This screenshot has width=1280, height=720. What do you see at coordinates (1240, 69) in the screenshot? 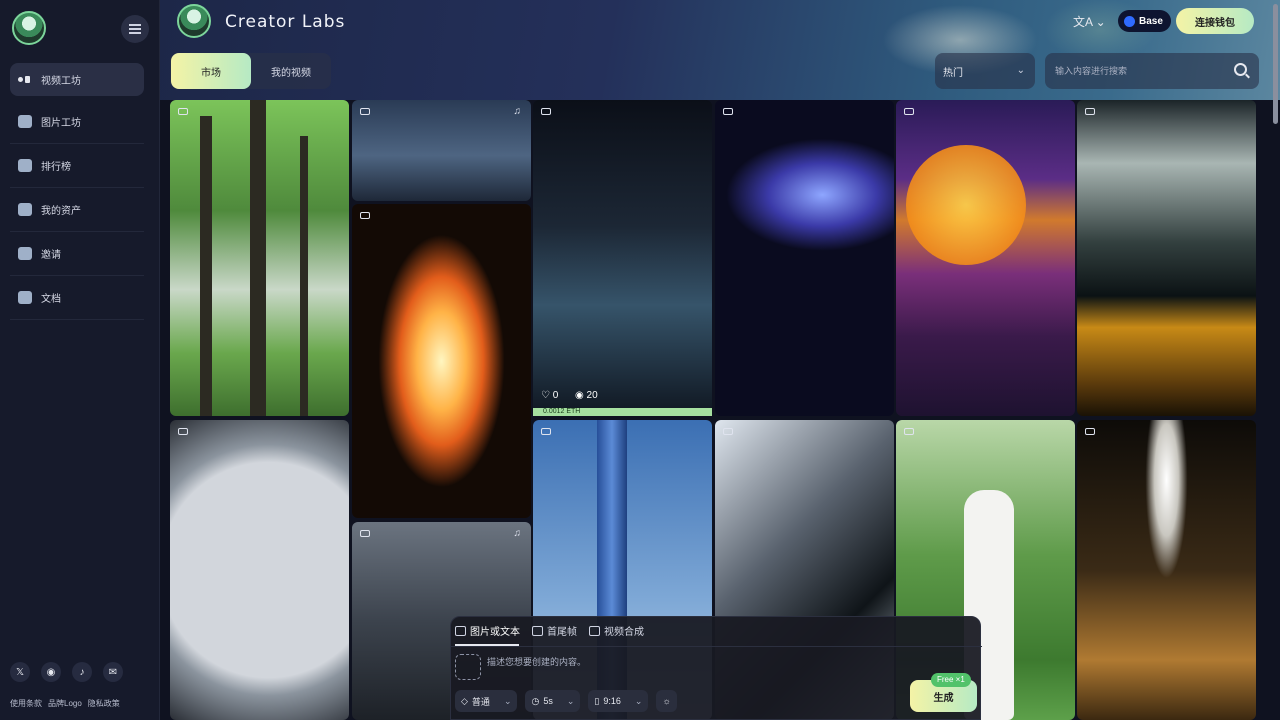
I see `search-icon` at bounding box center [1240, 69].